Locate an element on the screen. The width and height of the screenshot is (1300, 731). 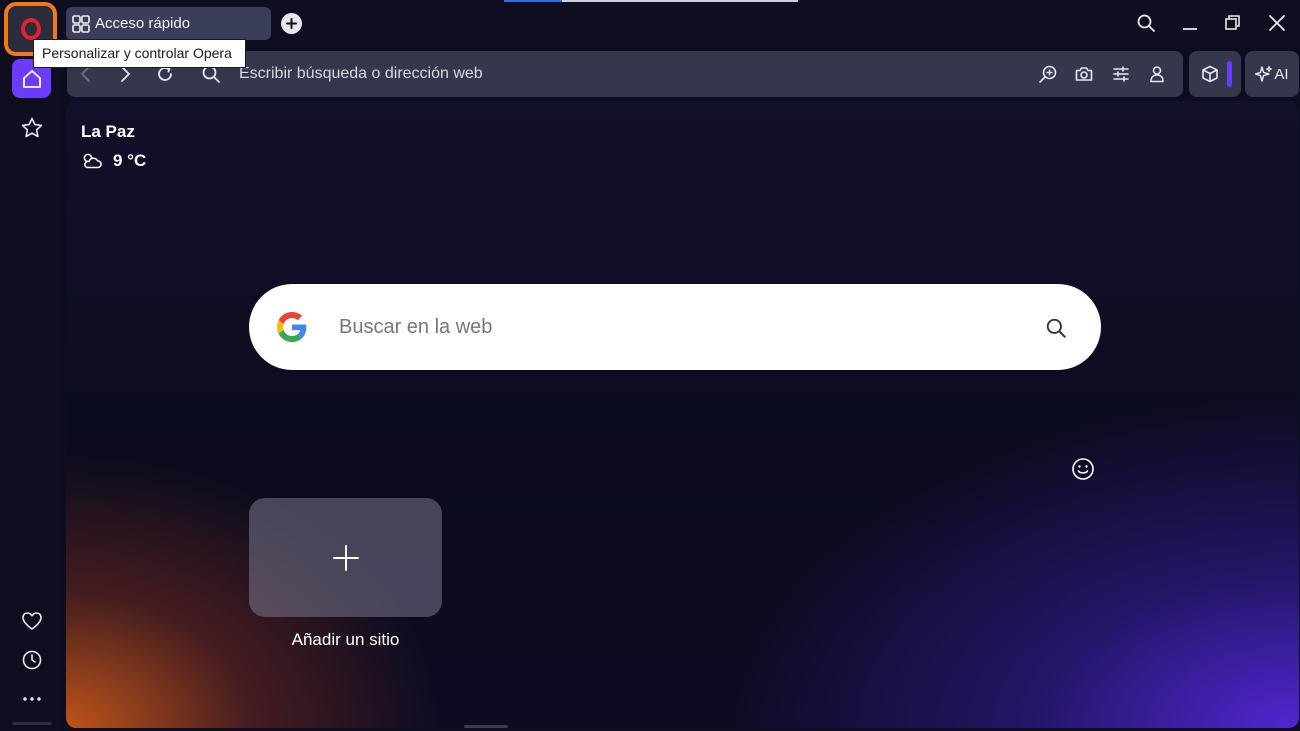
settings-sliders-icon is located at coordinates (1121, 74).